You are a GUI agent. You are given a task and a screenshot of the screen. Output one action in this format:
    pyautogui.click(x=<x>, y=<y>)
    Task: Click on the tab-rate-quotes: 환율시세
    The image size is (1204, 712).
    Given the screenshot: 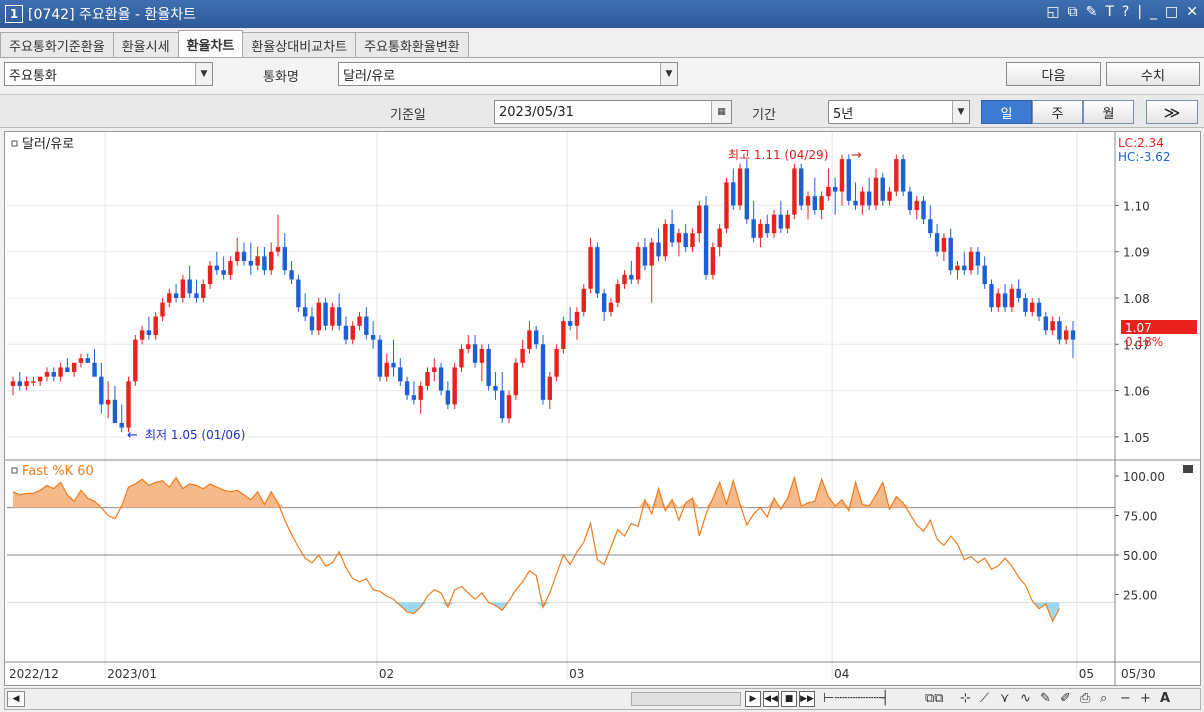 What is the action you would take?
    pyautogui.click(x=145, y=44)
    